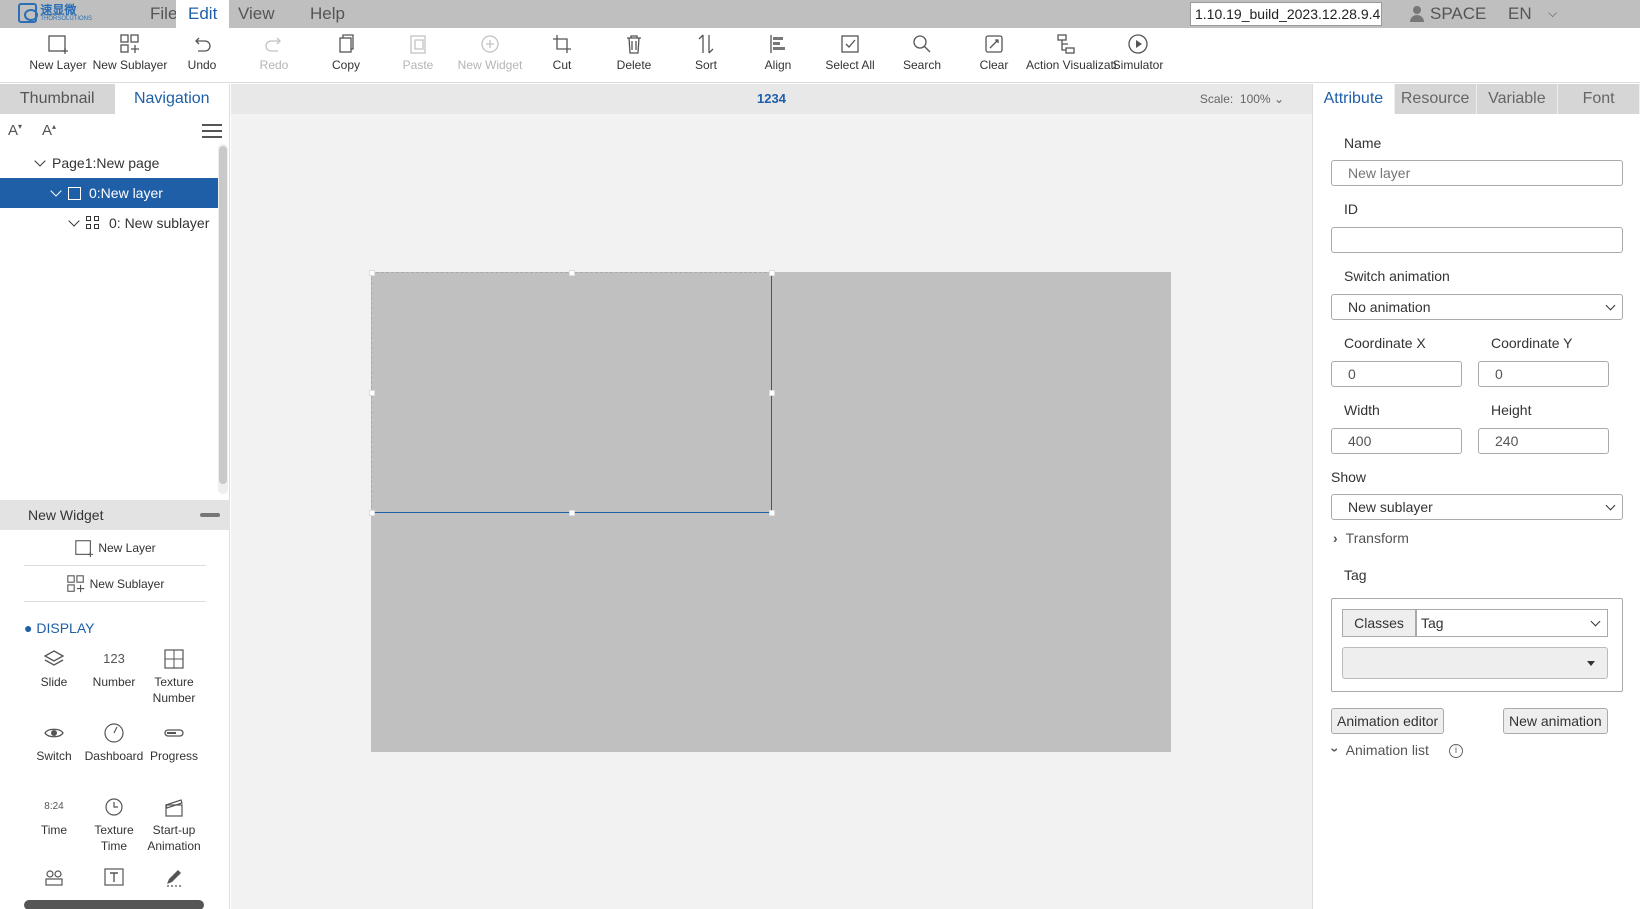  Describe the element at coordinates (1397, 276) in the screenshot. I see `switch-animation-label: Switch animation` at that location.